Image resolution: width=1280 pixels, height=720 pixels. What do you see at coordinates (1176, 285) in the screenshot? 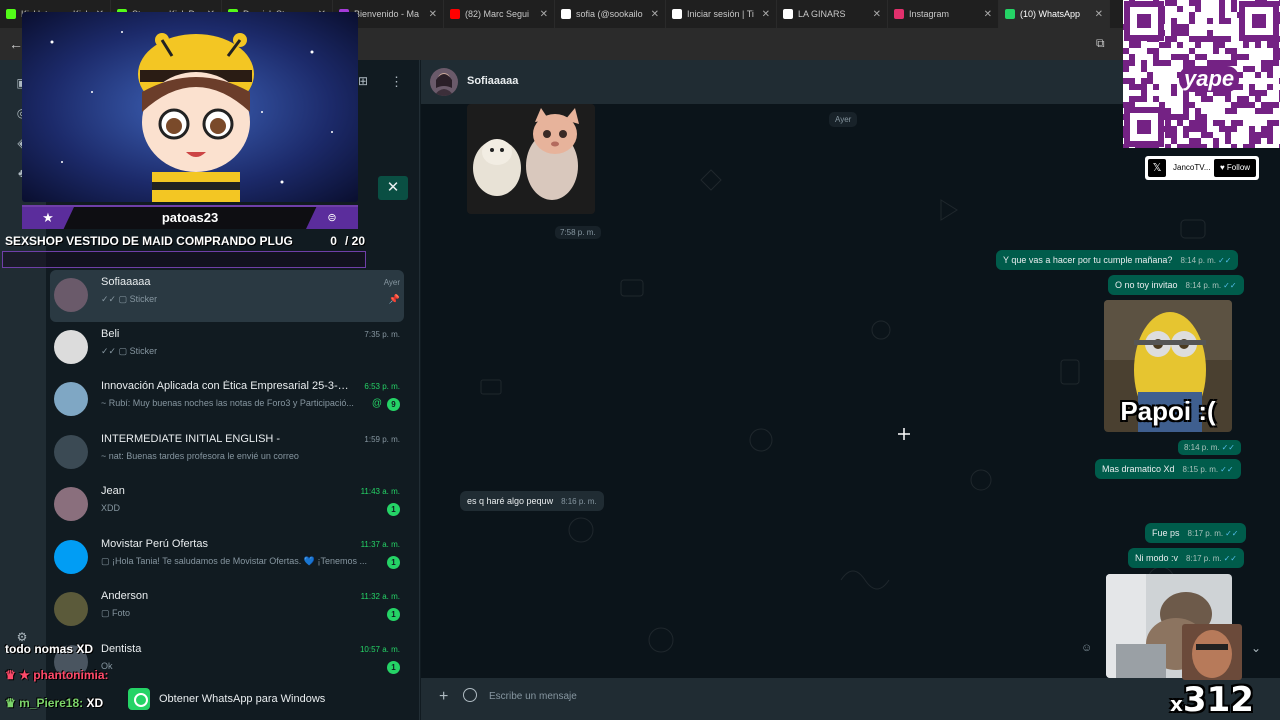
I see `message-bubble-outgoing: O no toy invitao 8:14 p. m. ✓✓` at bounding box center [1176, 285].